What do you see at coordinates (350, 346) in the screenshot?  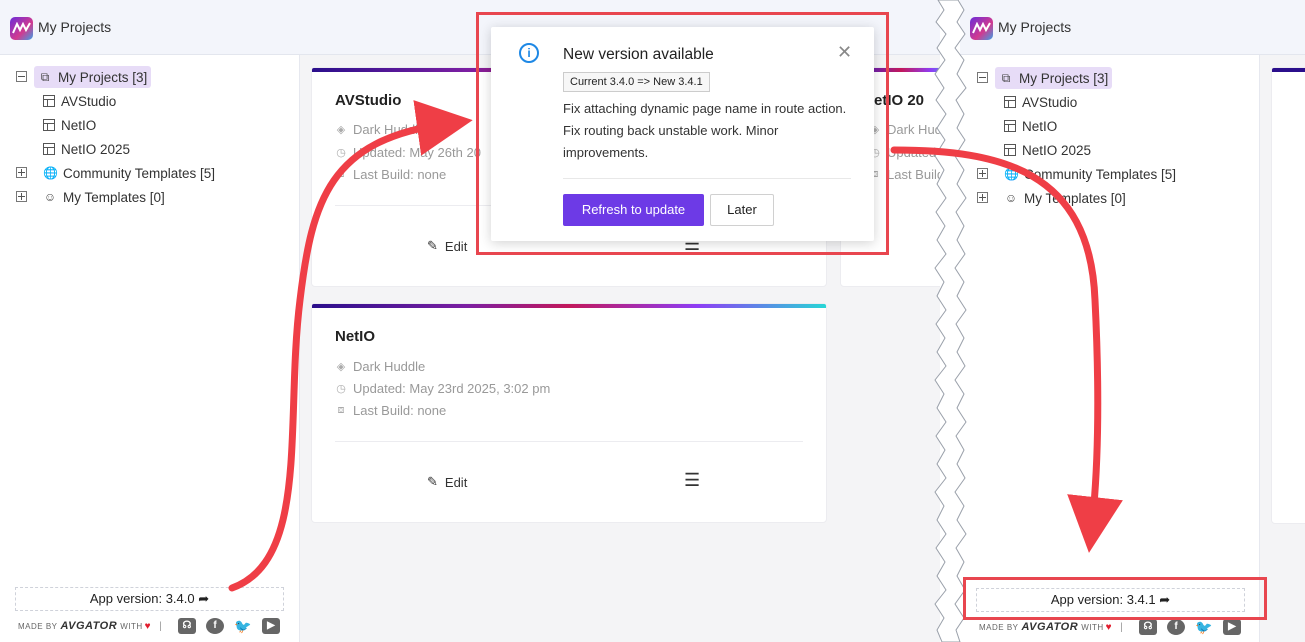 I see `arrow-to-popup` at bounding box center [350, 346].